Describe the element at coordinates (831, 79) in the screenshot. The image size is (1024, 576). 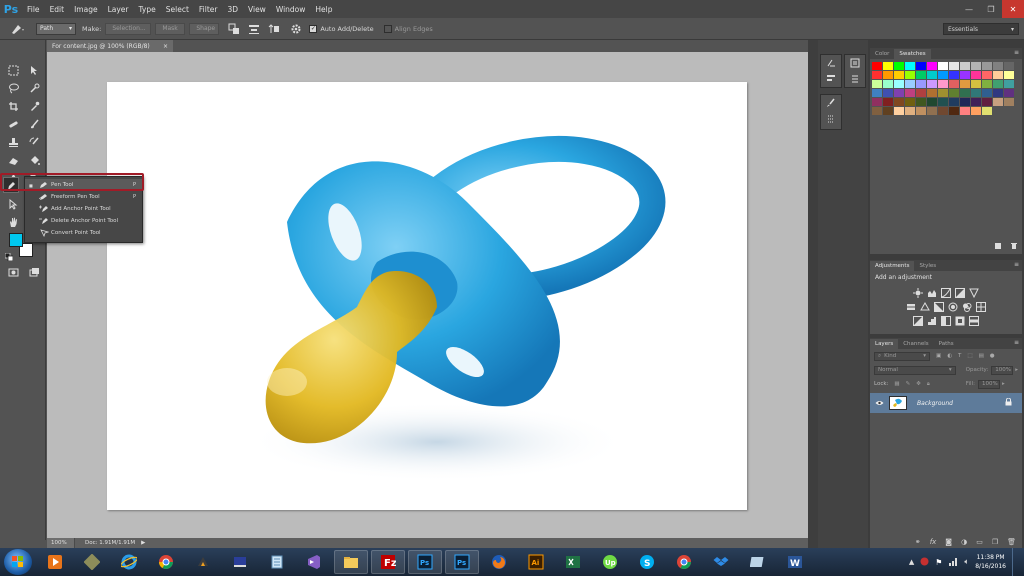
I see `actions-panel-icon` at that location.